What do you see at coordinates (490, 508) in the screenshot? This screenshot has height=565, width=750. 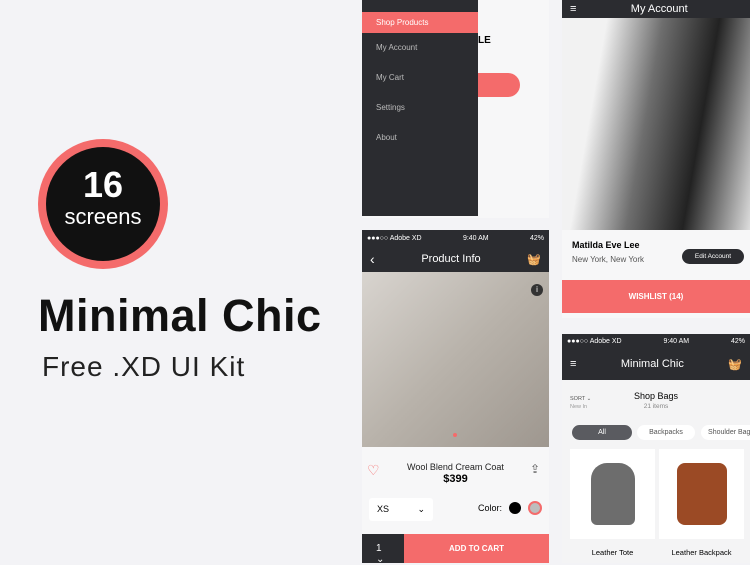 I see `color-label: Color:` at bounding box center [490, 508].